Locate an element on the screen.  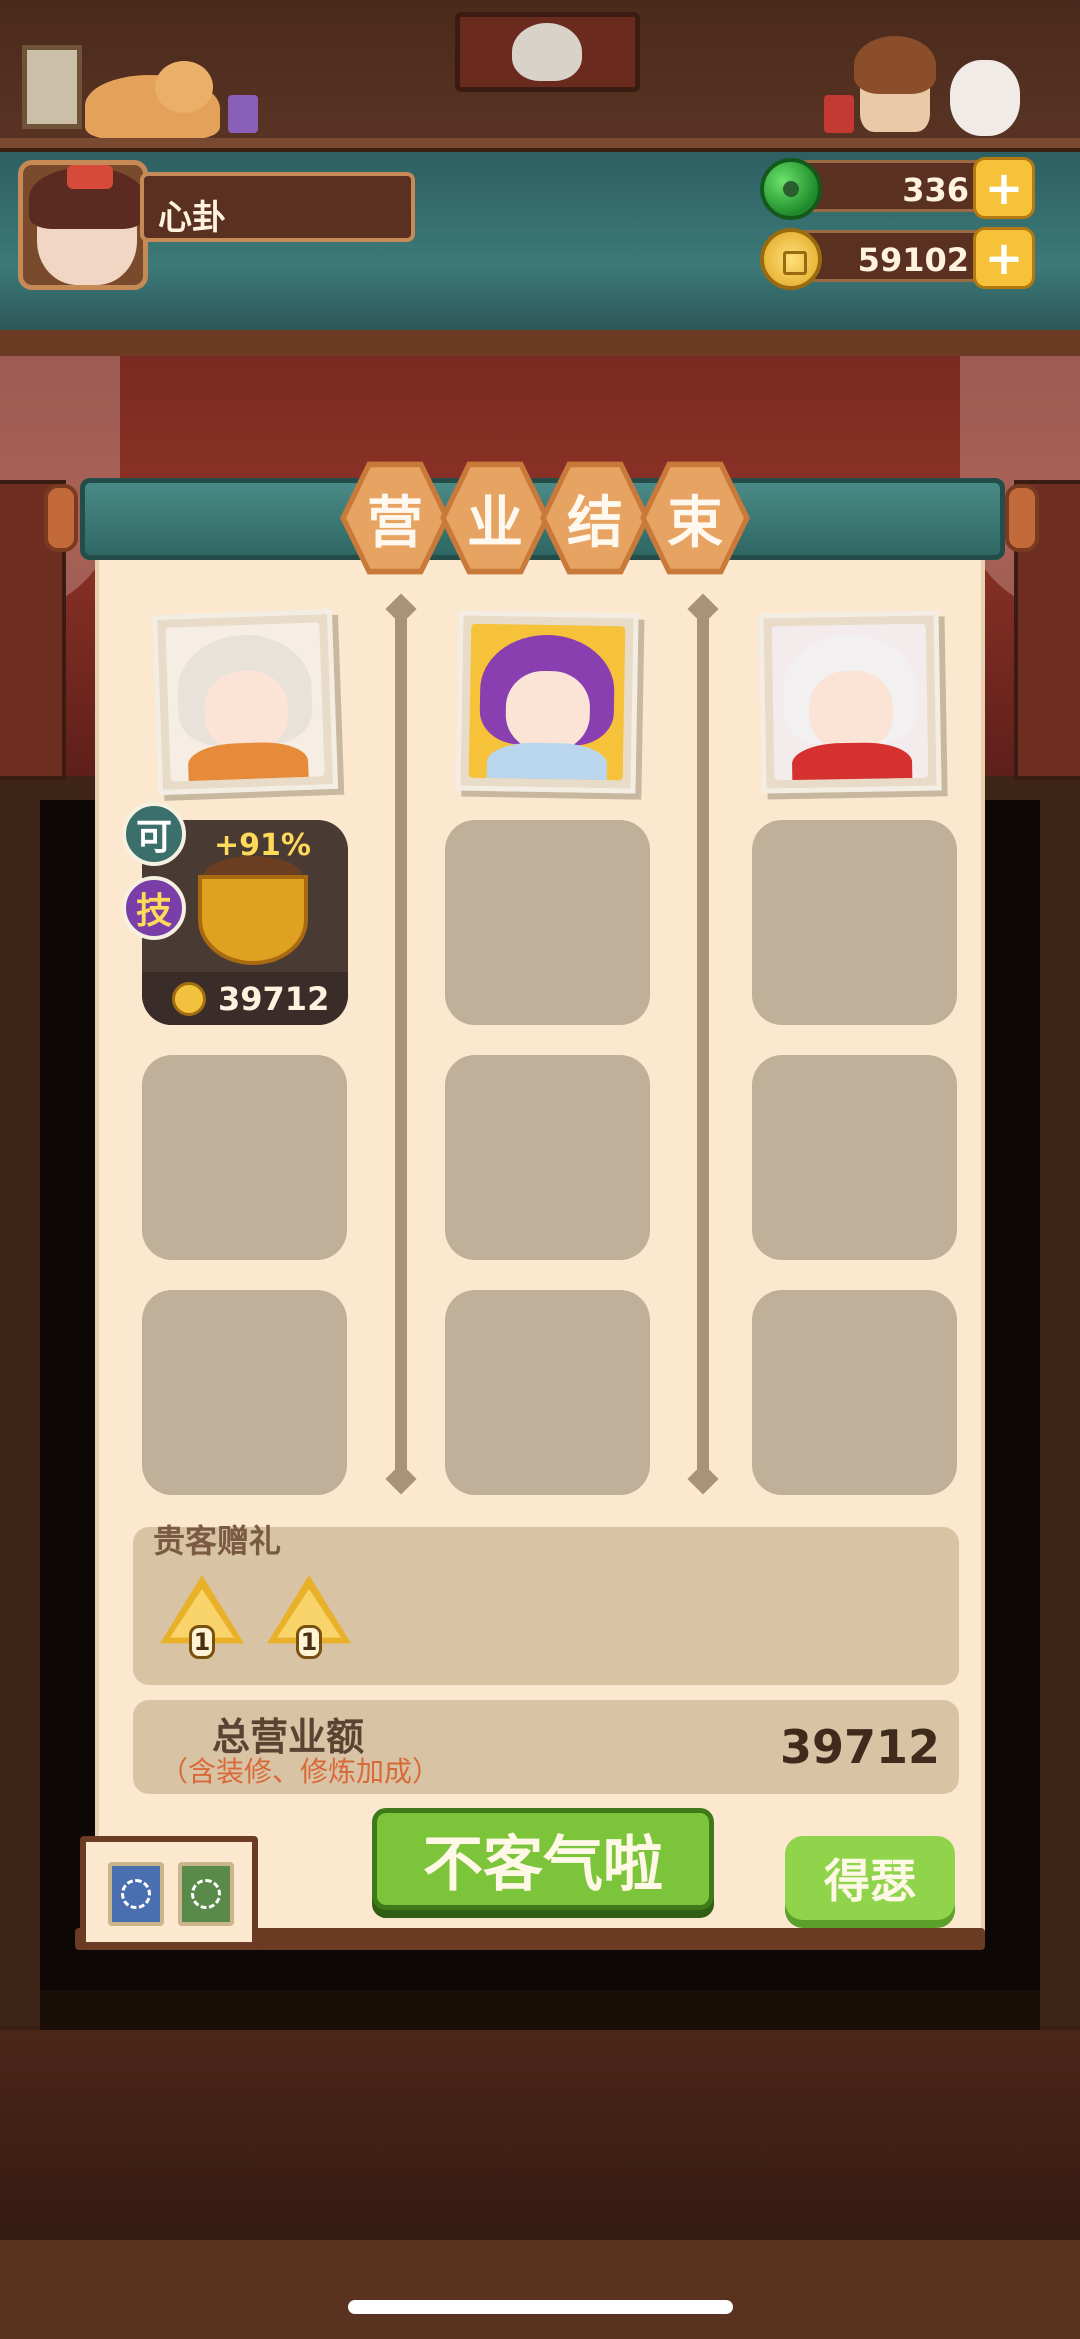
wall-frame-decoration is located at coordinates (52, 87).